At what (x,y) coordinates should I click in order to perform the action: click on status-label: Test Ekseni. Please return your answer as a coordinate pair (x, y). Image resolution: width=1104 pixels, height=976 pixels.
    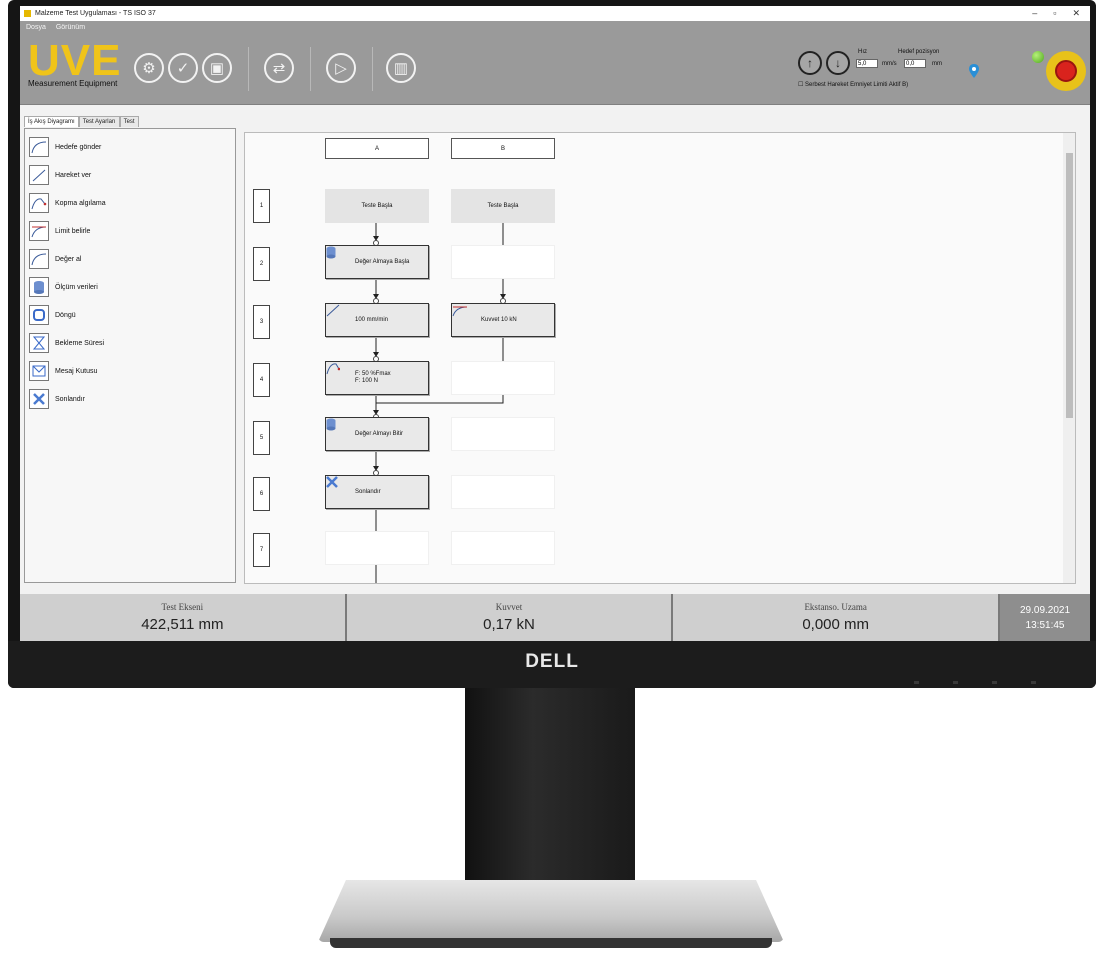
    Looking at the image, I should click on (182, 607).